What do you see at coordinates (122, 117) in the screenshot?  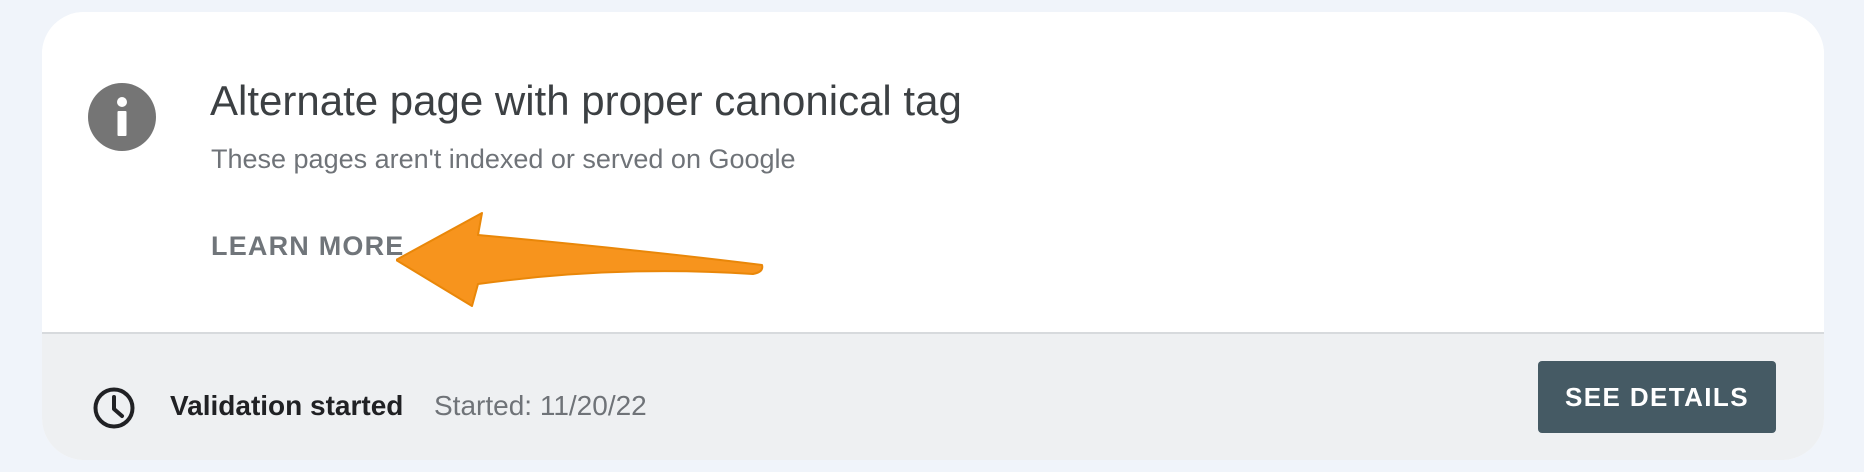 I see `info-icon` at bounding box center [122, 117].